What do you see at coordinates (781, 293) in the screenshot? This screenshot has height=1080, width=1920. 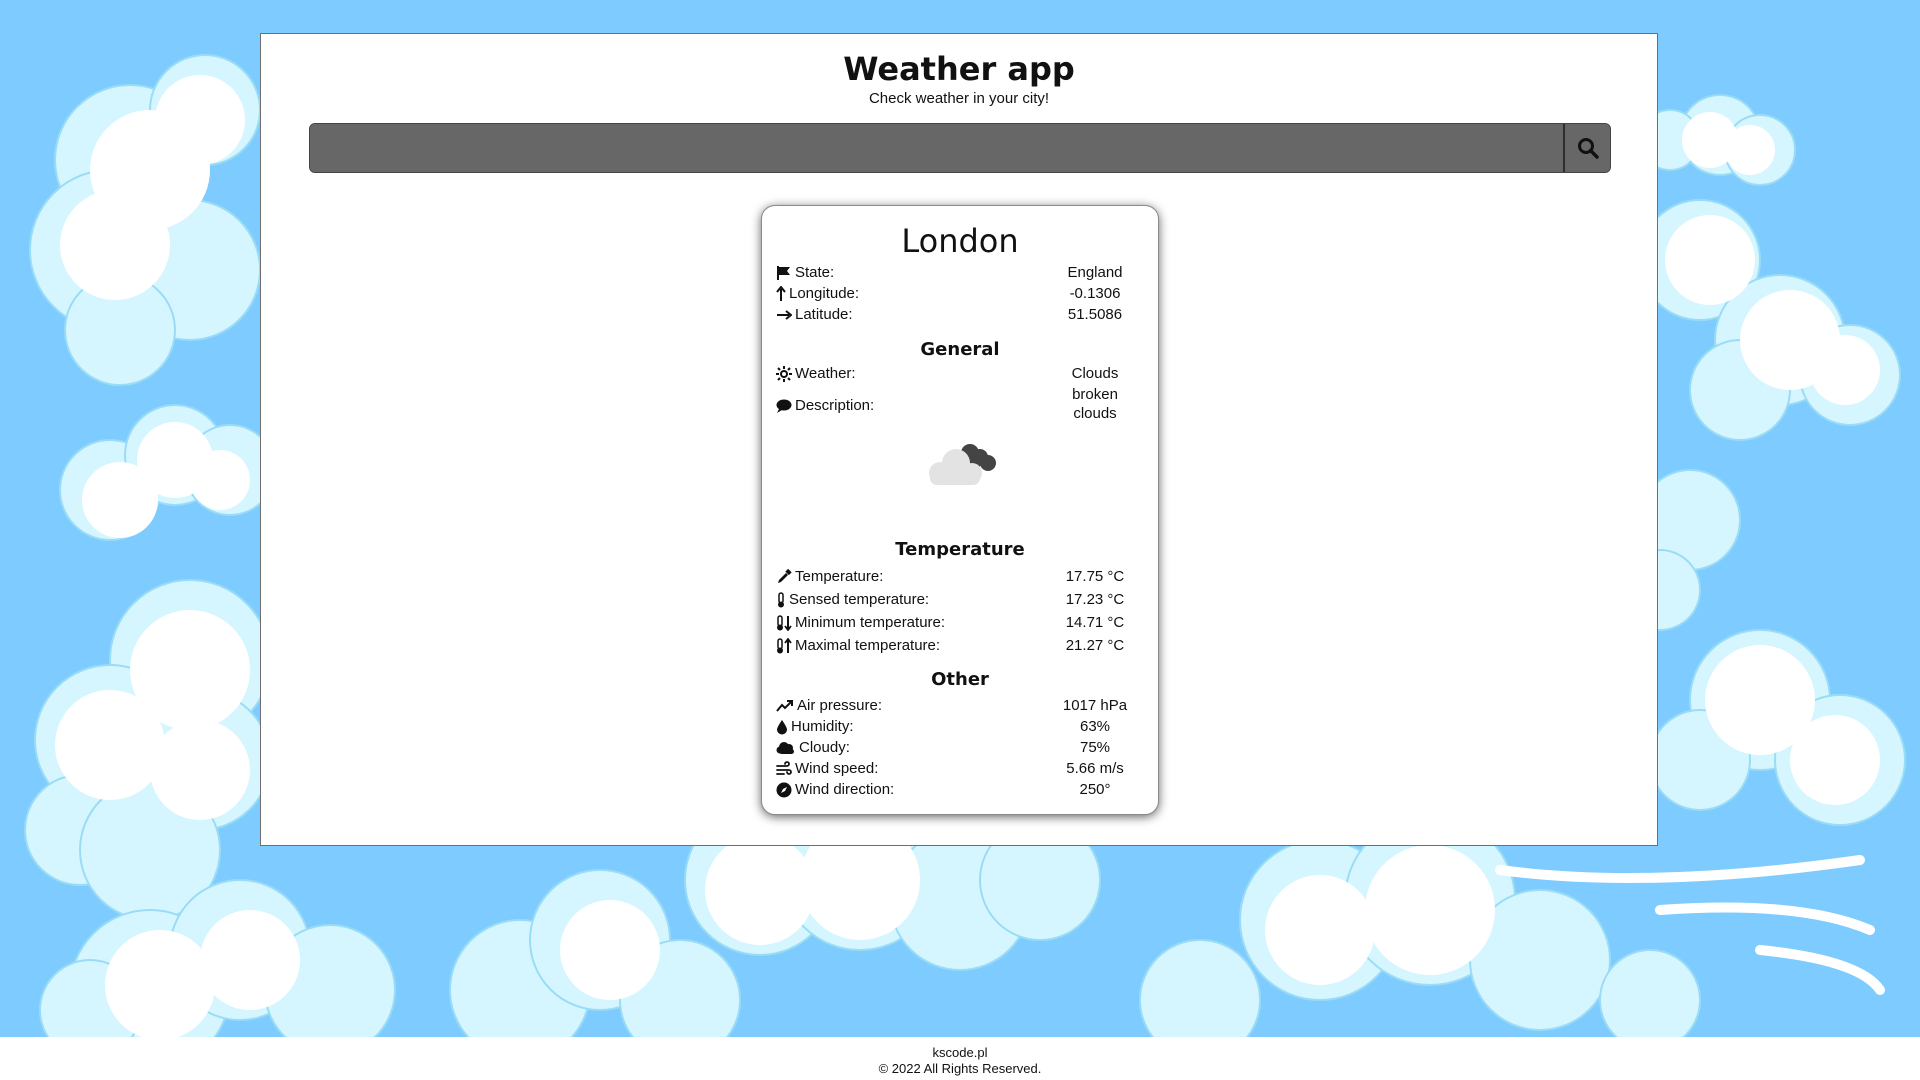 I see `arrow-up-icon` at bounding box center [781, 293].